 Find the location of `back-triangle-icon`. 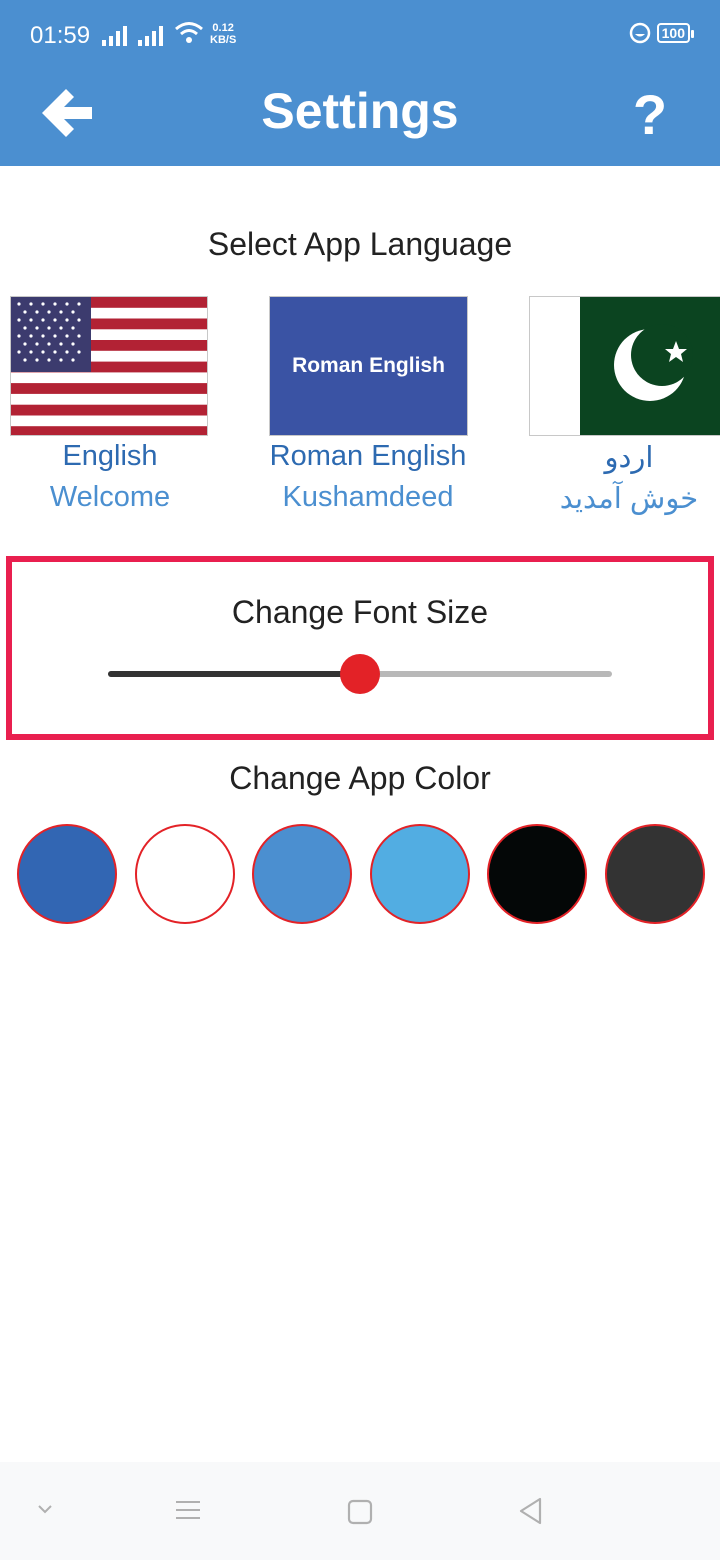

back-triangle-icon is located at coordinates (530, 1511).